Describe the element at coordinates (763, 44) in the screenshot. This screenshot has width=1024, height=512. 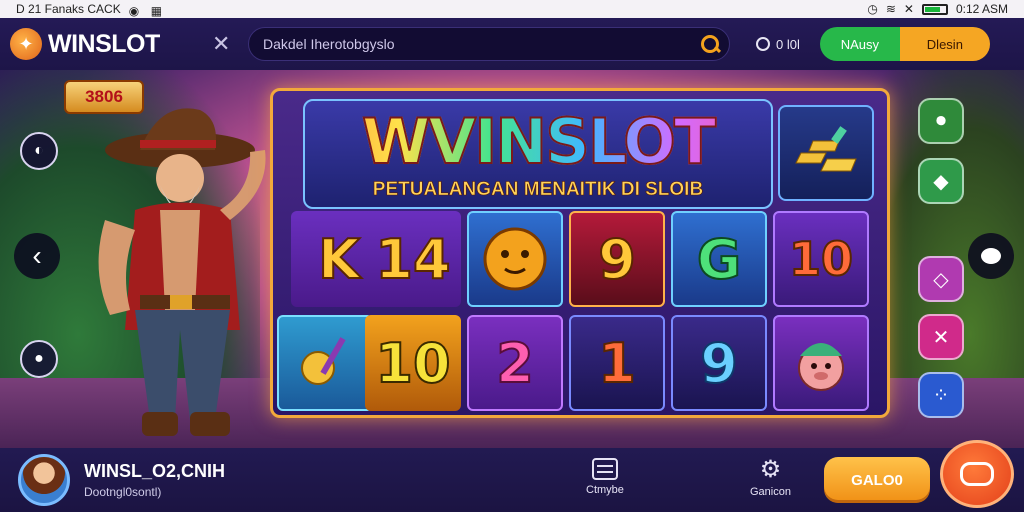
I see `online-status-icon` at that location.